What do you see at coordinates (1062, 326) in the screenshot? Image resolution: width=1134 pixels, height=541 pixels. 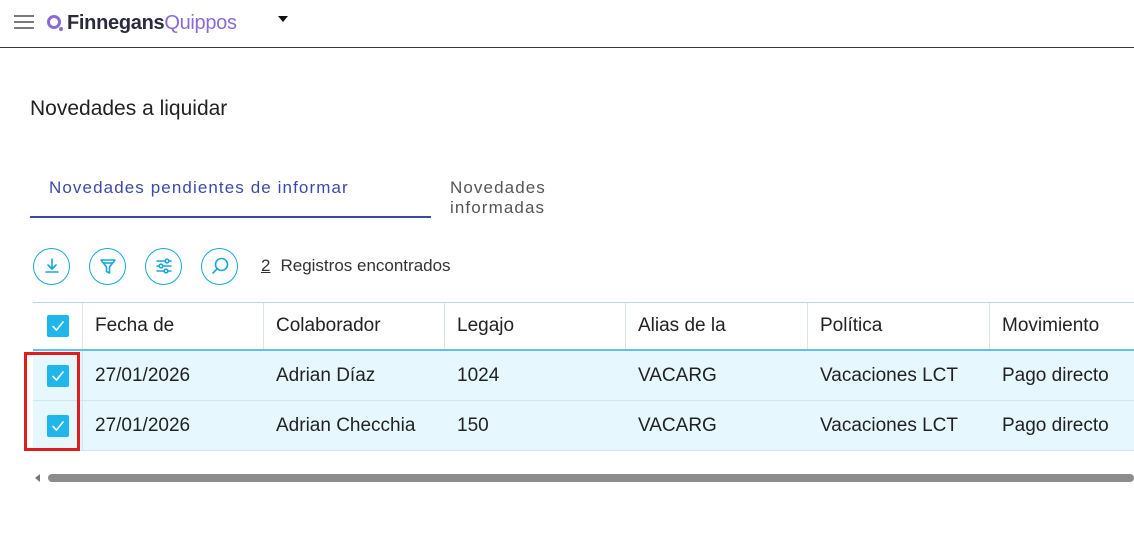 I see `column-header: Movimiento` at bounding box center [1062, 326].